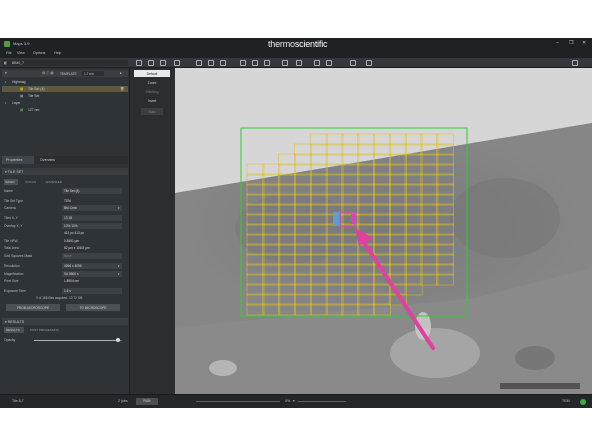 The height and width of the screenshot is (444, 592). Describe the element at coordinates (64, 281) in the screenshot. I see `field-pixel-size: Pixel Size 1.8904 nm` at that location.